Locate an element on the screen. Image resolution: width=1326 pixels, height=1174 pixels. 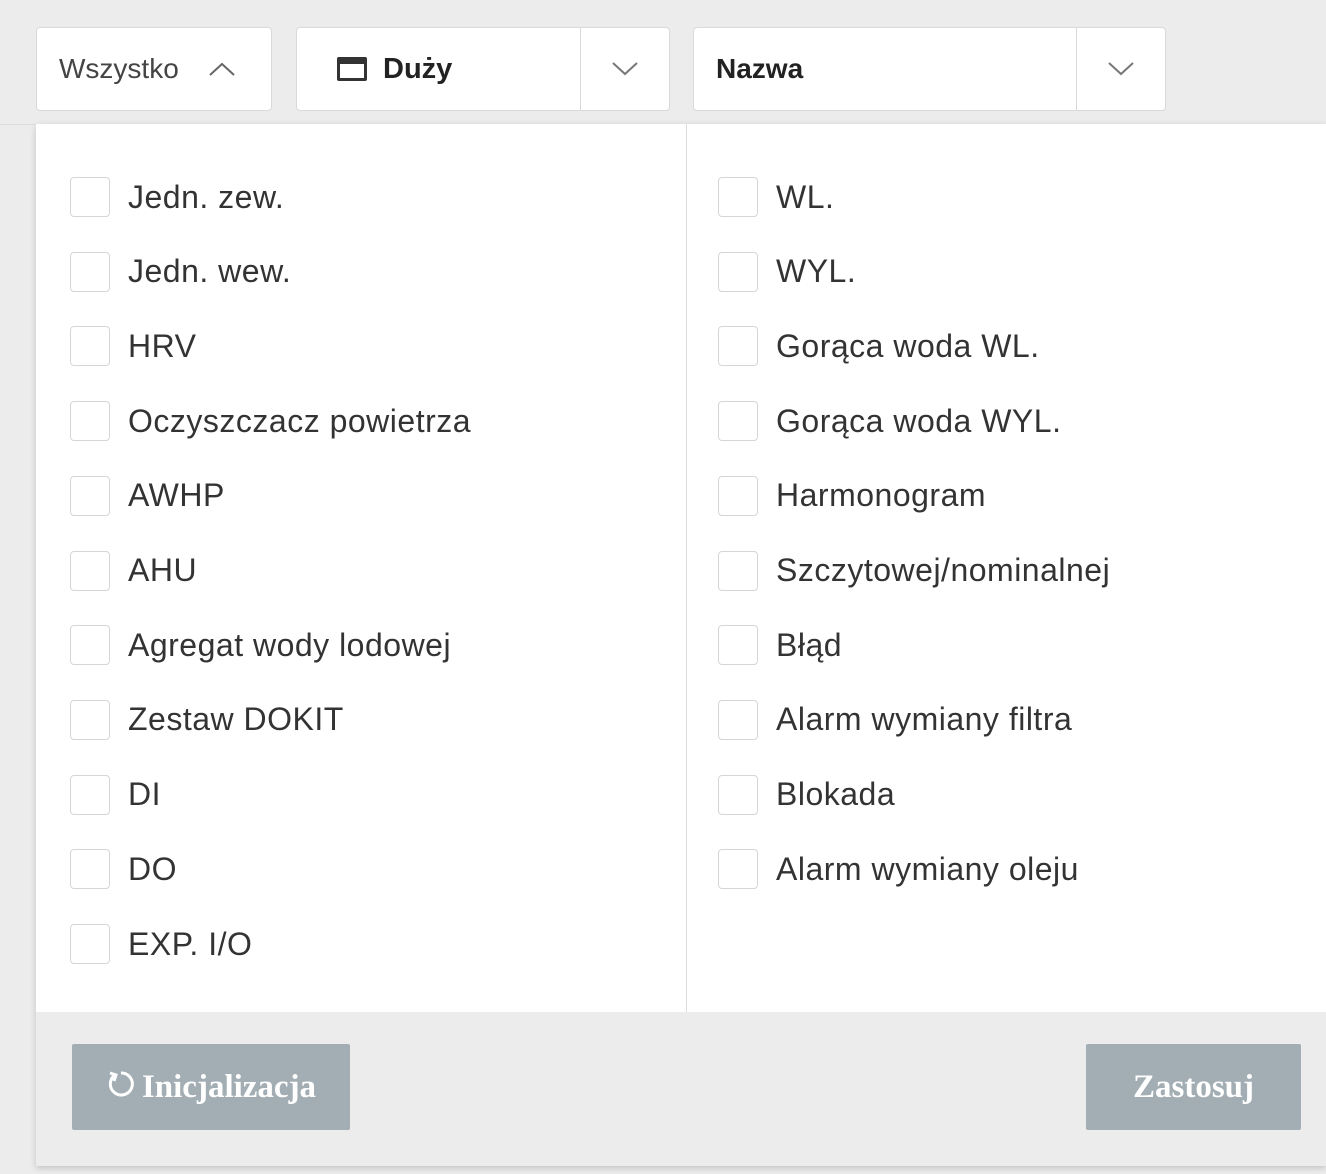
apply-label: Zastosuj is located at coordinates (1193, 1086).